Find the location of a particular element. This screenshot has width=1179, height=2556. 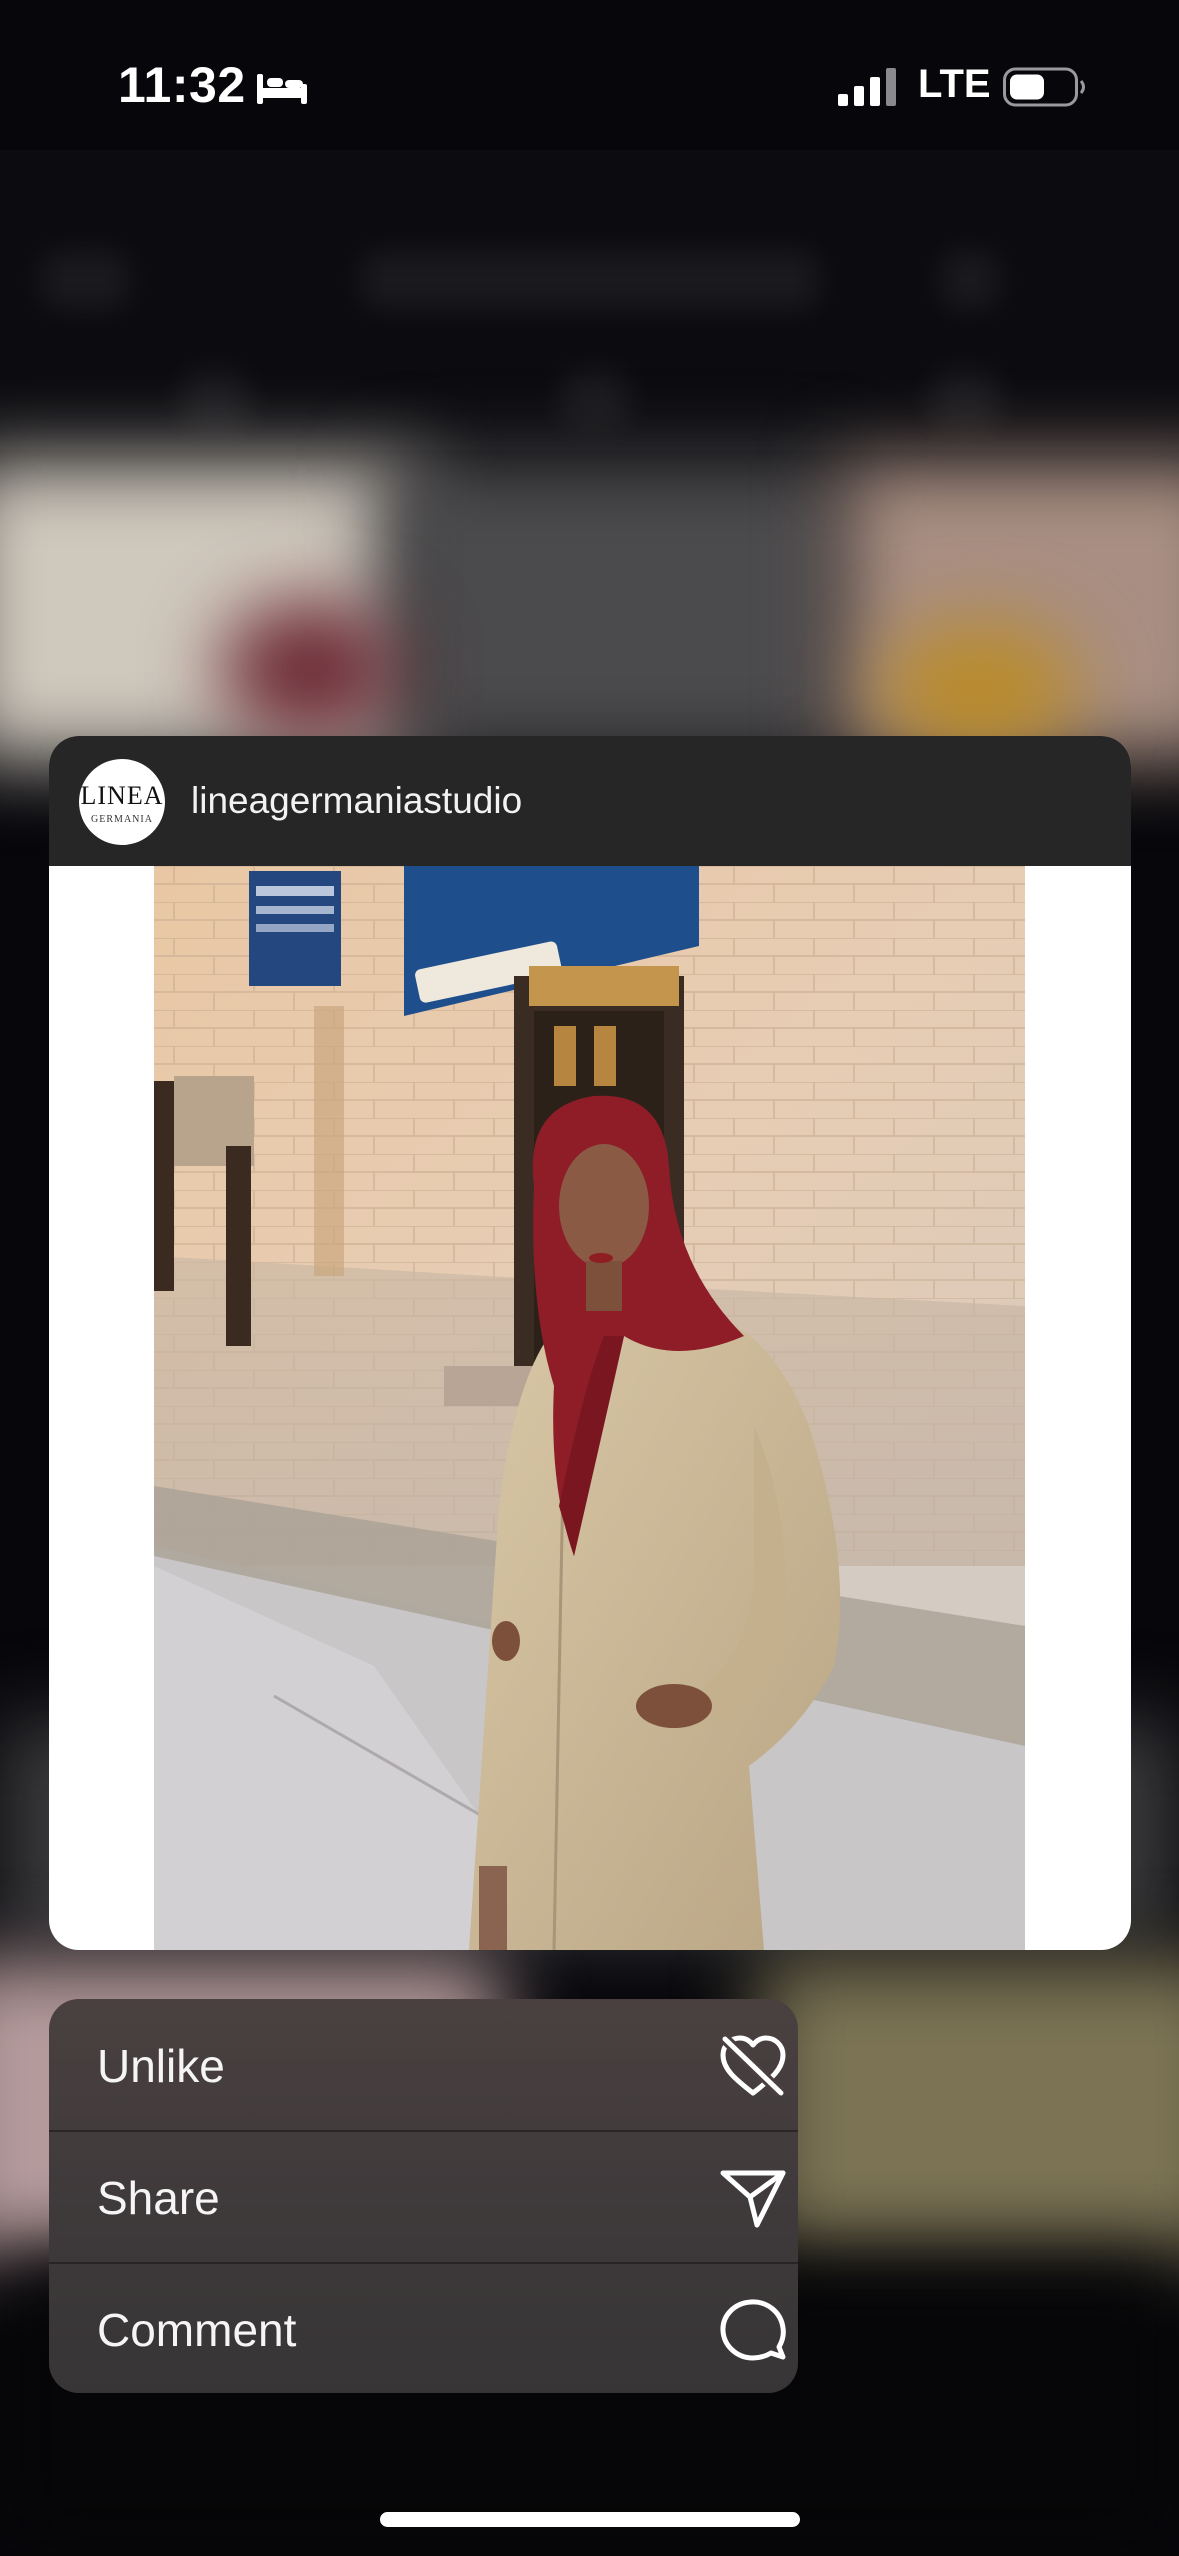

avatar: LINEA GERMANIA is located at coordinates (122, 802).